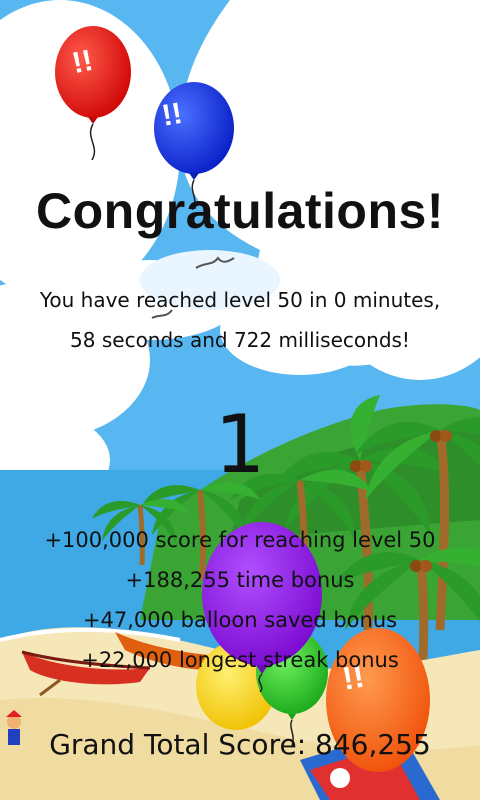 The height and width of the screenshot is (800, 480). Describe the element at coordinates (240, 620) in the screenshot. I see `bonus-balloon-saved: +47,000 balloon saved bonus` at that location.